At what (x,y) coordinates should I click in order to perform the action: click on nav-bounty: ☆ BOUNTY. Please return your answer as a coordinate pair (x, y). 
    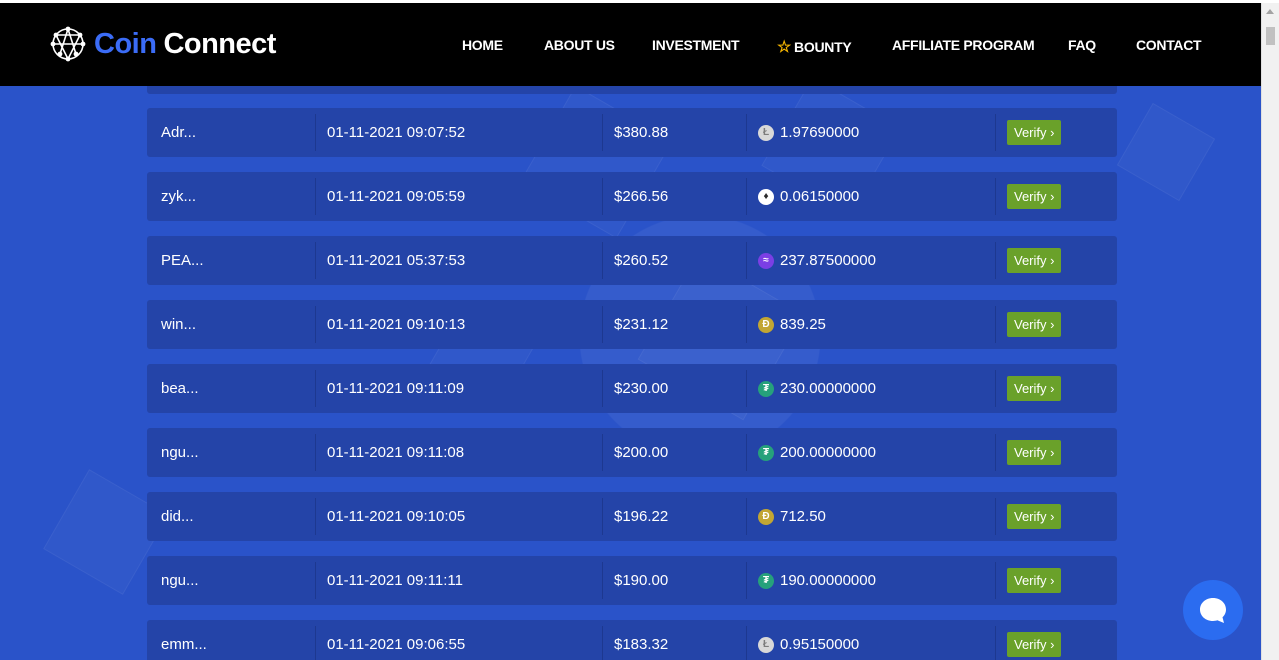
    Looking at the image, I should click on (814, 47).